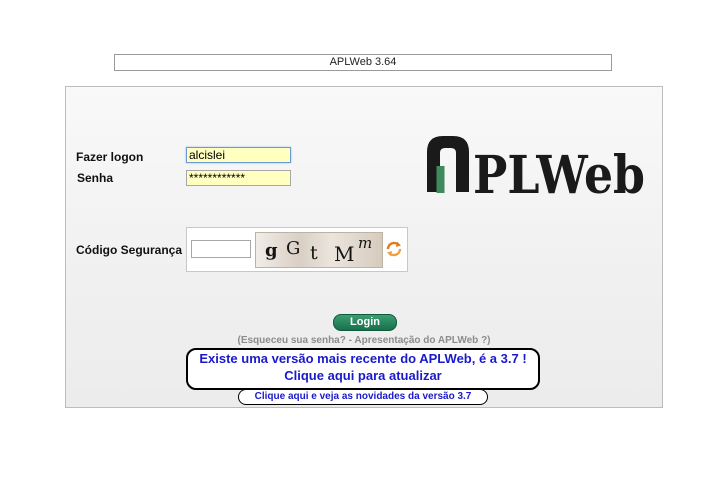 The height and width of the screenshot is (479, 708). Describe the element at coordinates (314, 253) in the screenshot. I see `captcha-char-3: t` at that location.